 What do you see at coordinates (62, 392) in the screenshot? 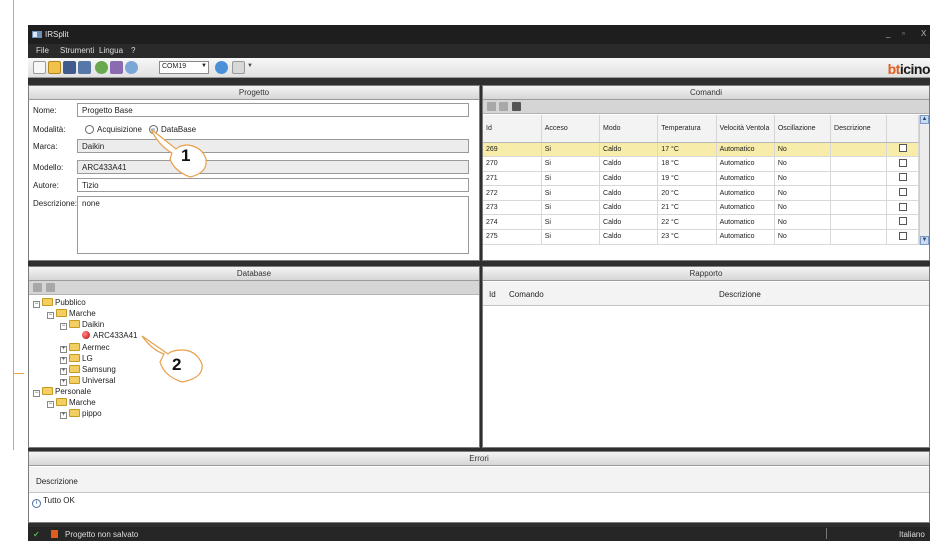
I see `tree-personale: − Personale` at bounding box center [62, 392].